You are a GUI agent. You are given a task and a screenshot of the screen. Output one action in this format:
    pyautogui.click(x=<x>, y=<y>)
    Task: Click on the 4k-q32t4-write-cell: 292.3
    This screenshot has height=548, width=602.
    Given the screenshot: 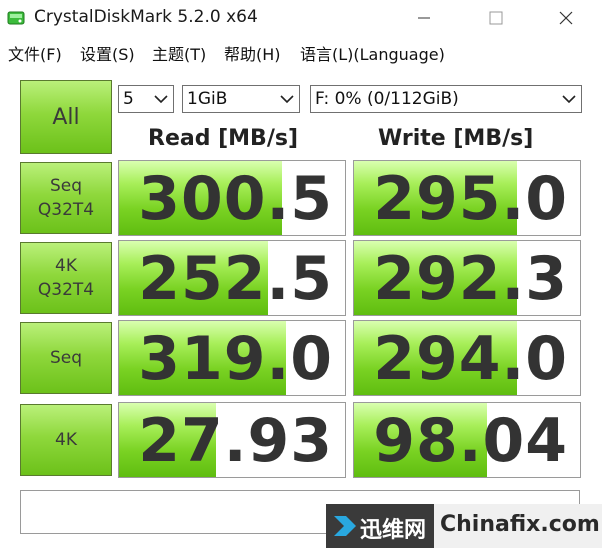 What is the action you would take?
    pyautogui.click(x=467, y=278)
    